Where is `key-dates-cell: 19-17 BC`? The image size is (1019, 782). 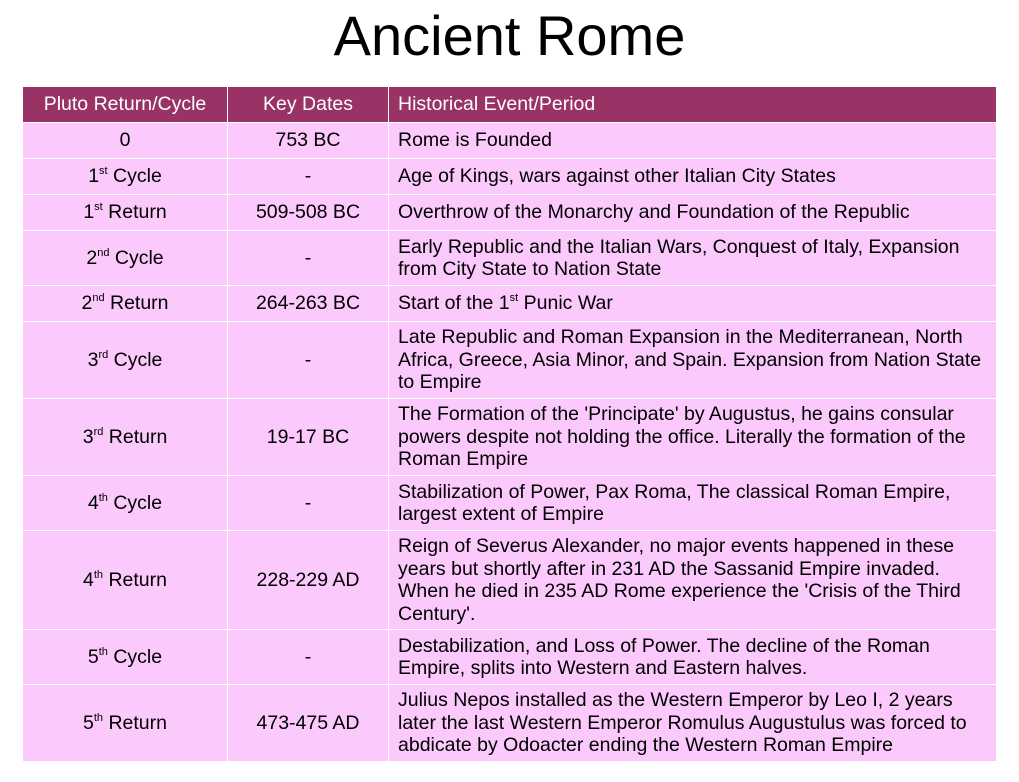 key-dates-cell: 19-17 BC is located at coordinates (308, 437).